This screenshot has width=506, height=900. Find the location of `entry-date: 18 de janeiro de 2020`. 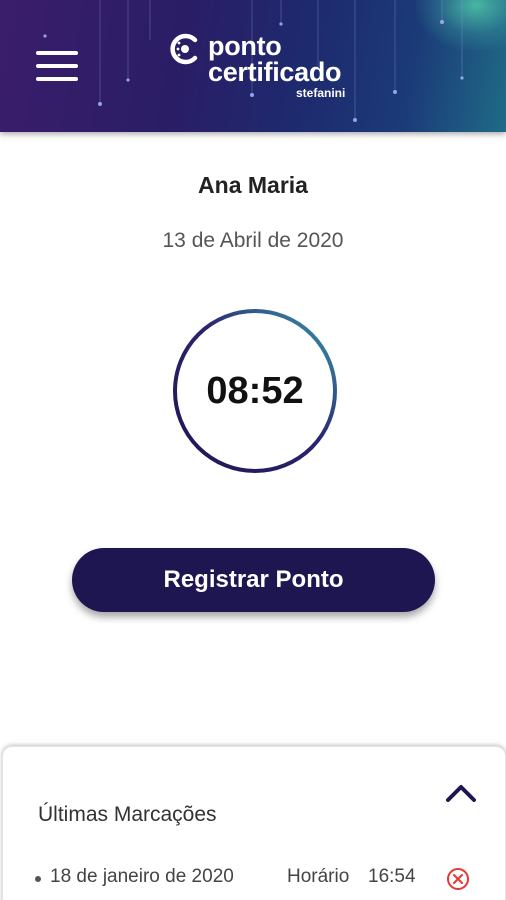

entry-date: 18 de janeiro de 2020 is located at coordinates (142, 876).